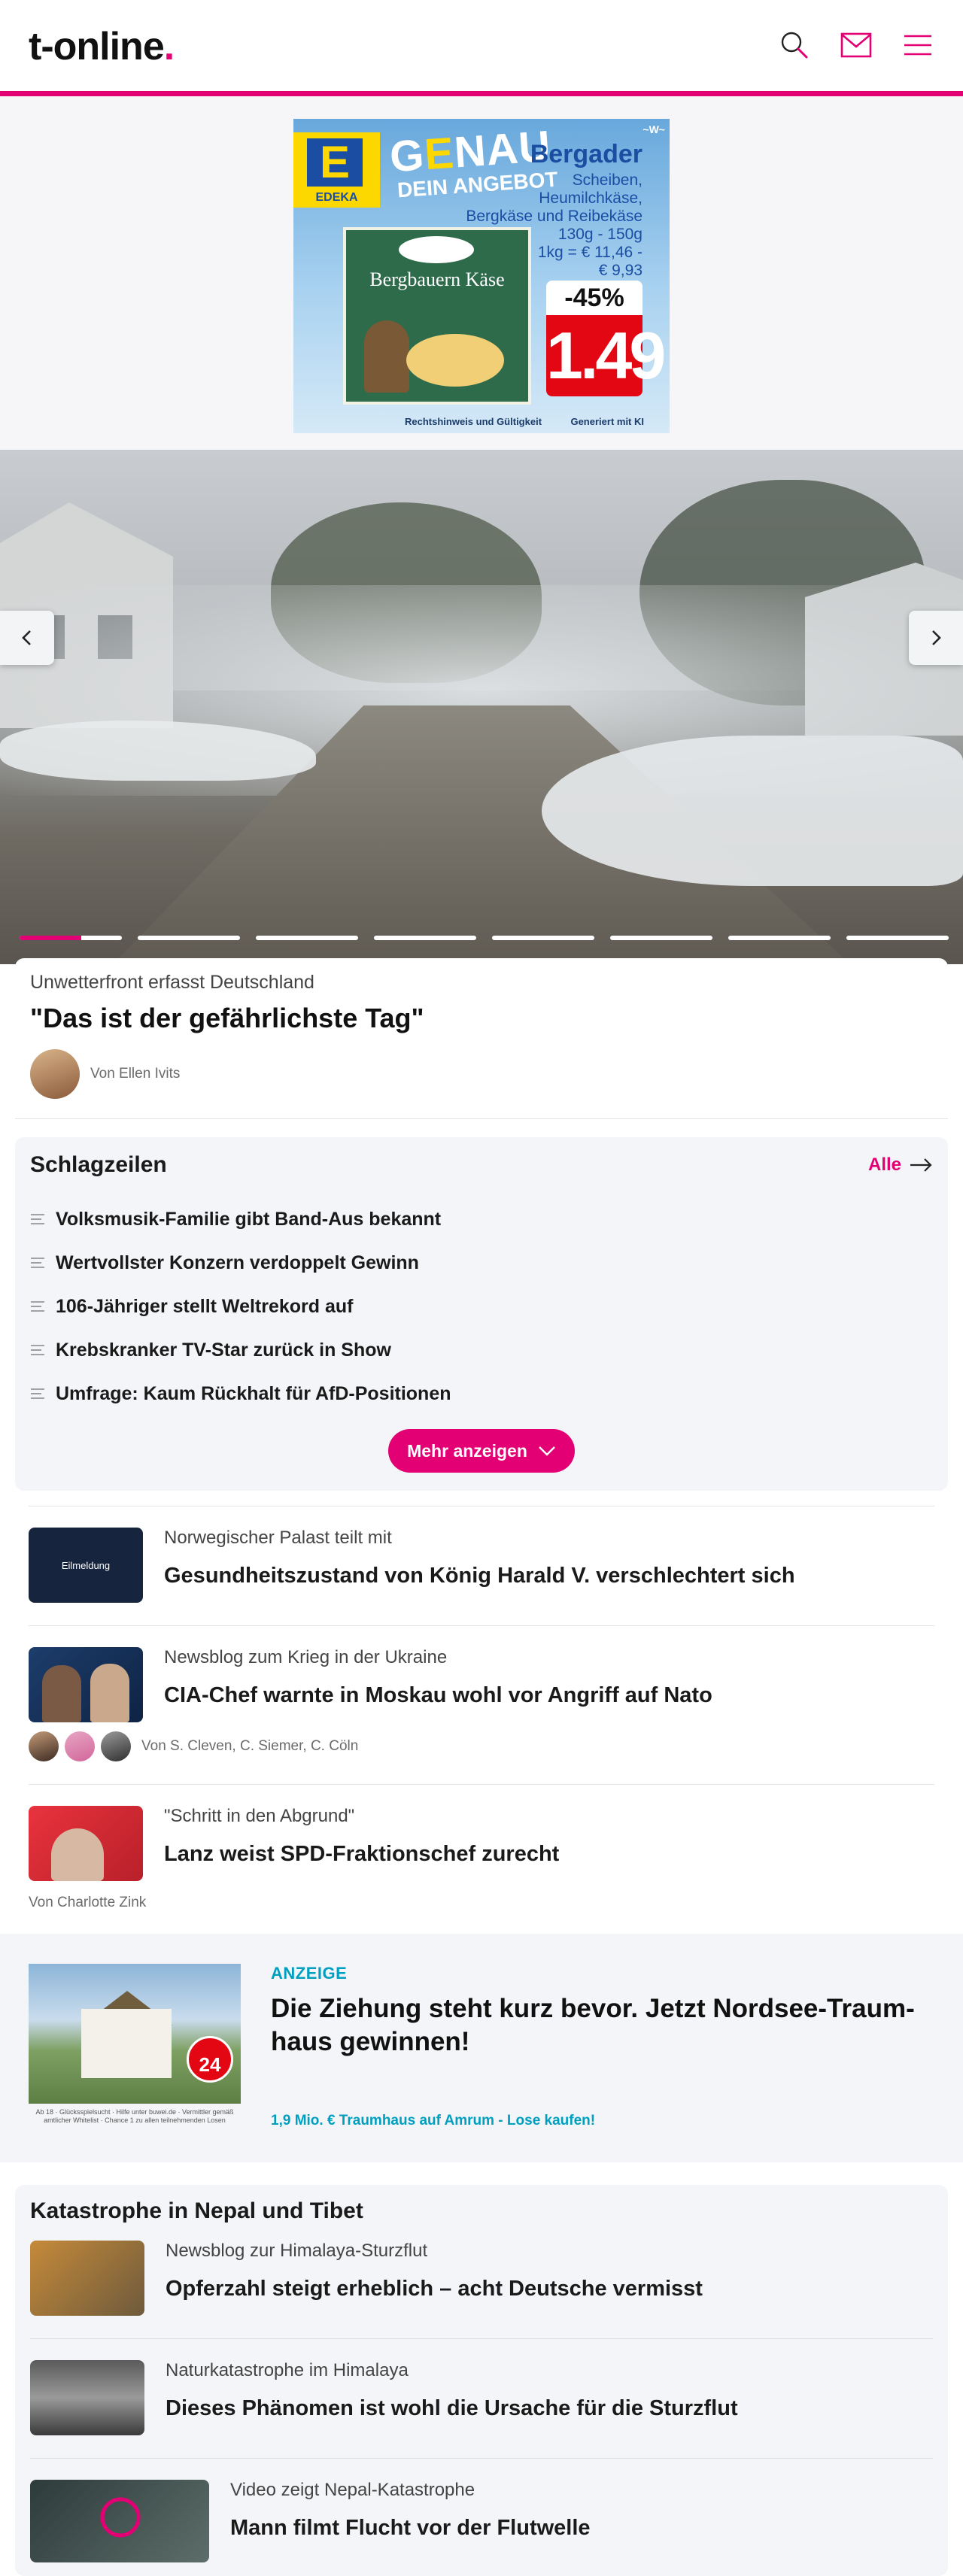 The height and width of the screenshot is (2576, 963). What do you see at coordinates (210, 2059) in the screenshot?
I see `lotto24-badge: 24` at bounding box center [210, 2059].